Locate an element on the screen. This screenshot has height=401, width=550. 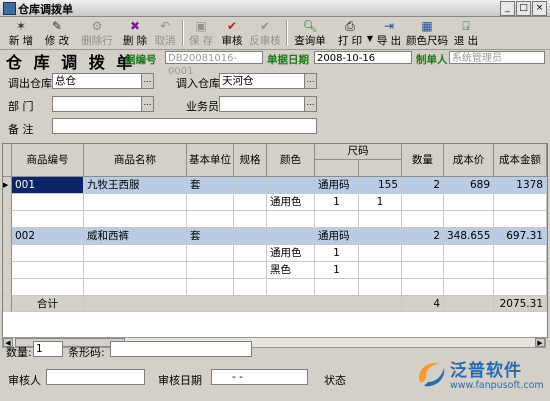
grid-cell-color: 黑色 is located at coordinates (291, 270).